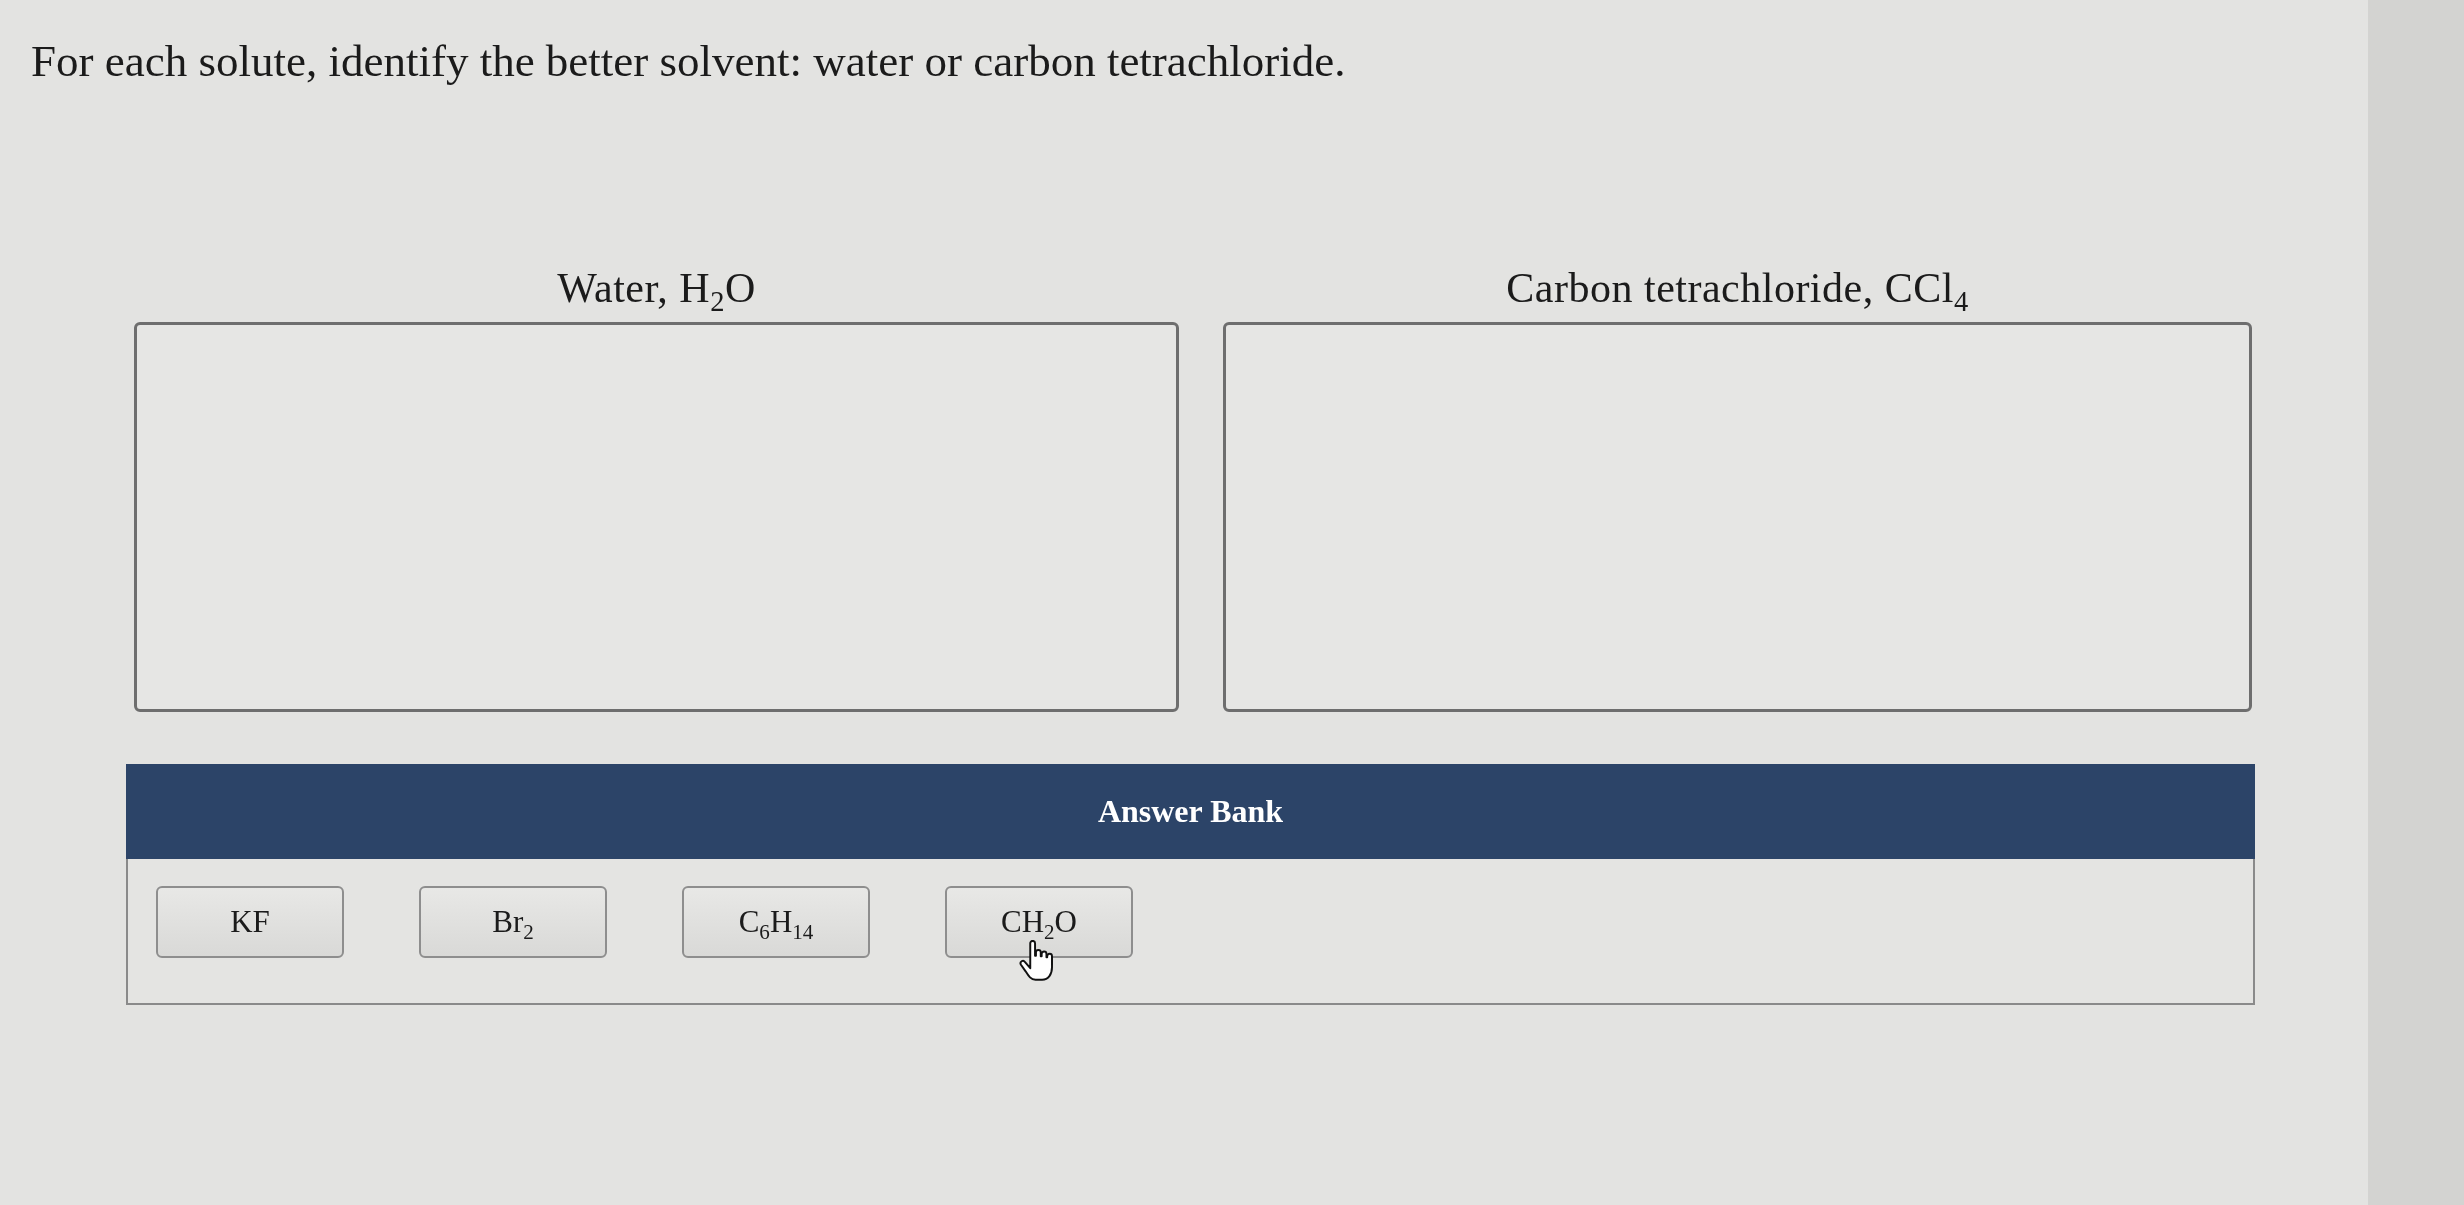 The width and height of the screenshot is (2464, 1205). Describe the element at coordinates (1190, 811) in the screenshot. I see `answer-bank-title: Answer Bank` at that location.